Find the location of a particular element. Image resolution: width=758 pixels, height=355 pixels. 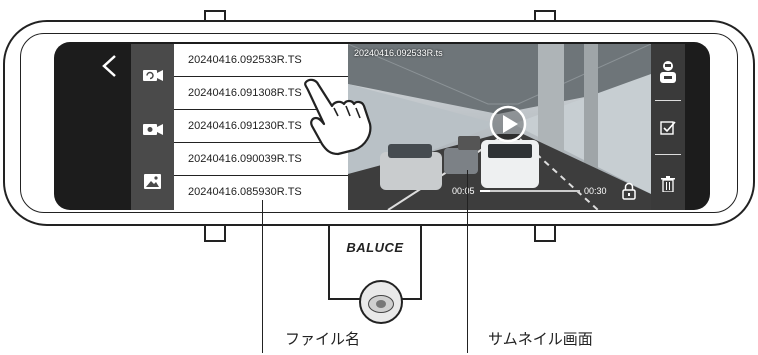

thumbnail-leader-line is located at coordinates (467, 261).